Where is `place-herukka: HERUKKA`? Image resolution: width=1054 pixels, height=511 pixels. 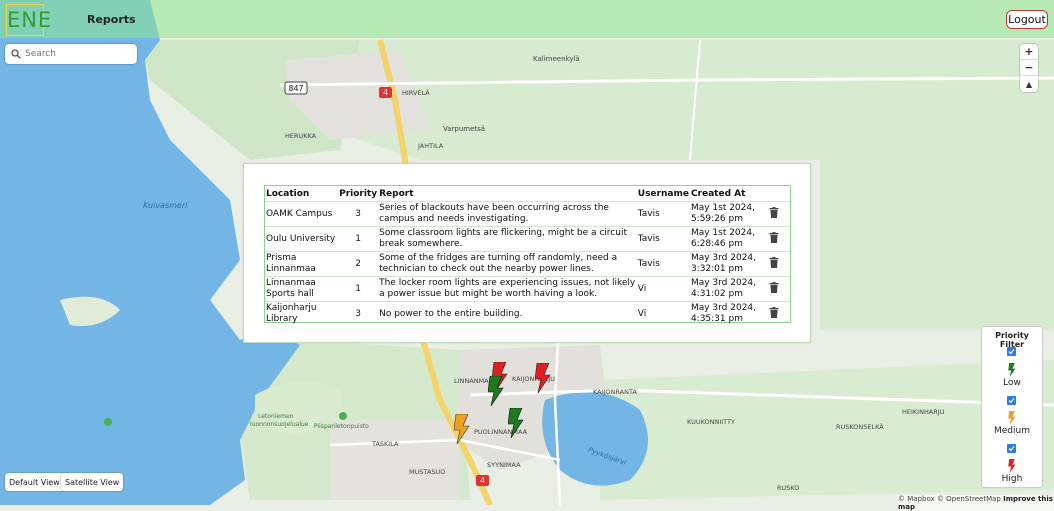
place-herukka: HERUKKA is located at coordinates (301, 136).